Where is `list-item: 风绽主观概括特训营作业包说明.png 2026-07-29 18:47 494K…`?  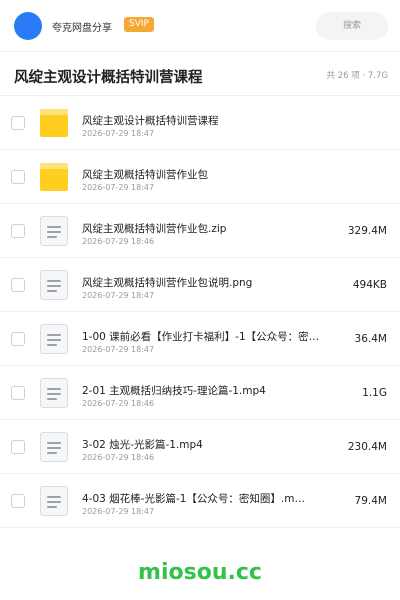 list-item: 风绽主观概括特训营作业包说明.png 2026-07-29 18:47 494K… is located at coordinates (200, 285).